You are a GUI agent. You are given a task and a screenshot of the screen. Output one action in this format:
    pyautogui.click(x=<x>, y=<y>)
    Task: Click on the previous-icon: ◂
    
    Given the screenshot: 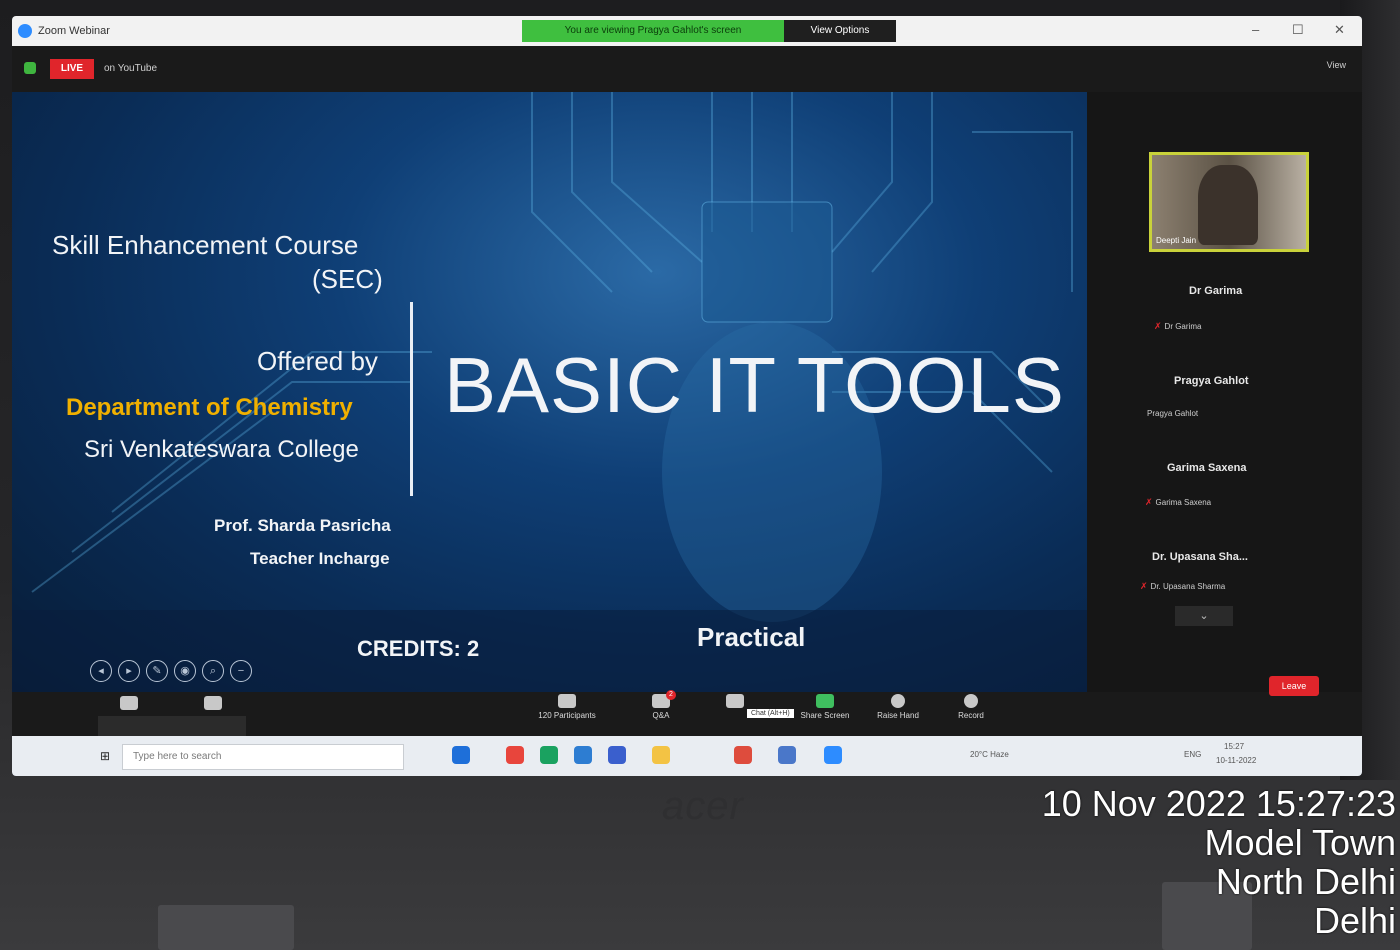 What is the action you would take?
    pyautogui.click(x=101, y=671)
    